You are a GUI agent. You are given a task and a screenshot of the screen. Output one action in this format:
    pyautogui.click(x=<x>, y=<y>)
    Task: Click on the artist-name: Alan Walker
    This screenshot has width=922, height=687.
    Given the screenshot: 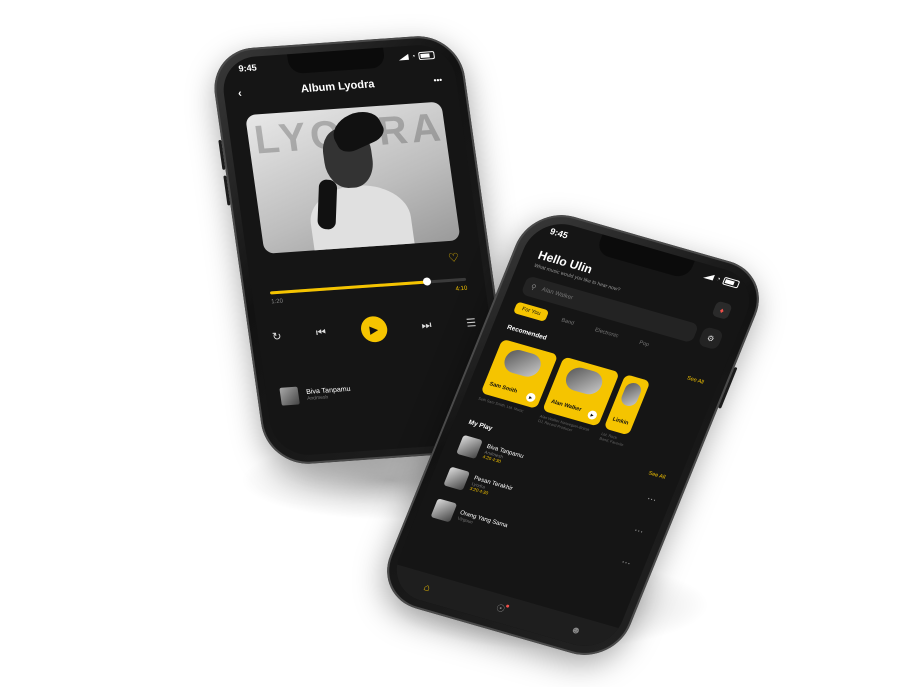 What is the action you would take?
    pyautogui.click(x=566, y=406)
    